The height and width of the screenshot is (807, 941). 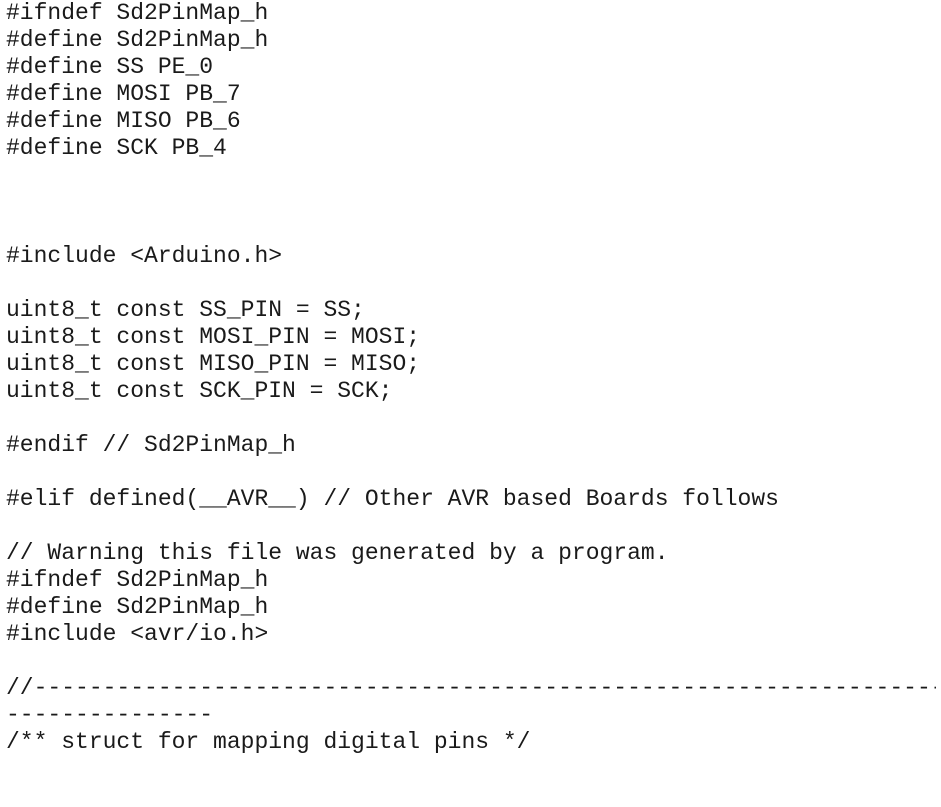 I want to click on code-line: #include <avr/io.h>, so click(x=137, y=634).